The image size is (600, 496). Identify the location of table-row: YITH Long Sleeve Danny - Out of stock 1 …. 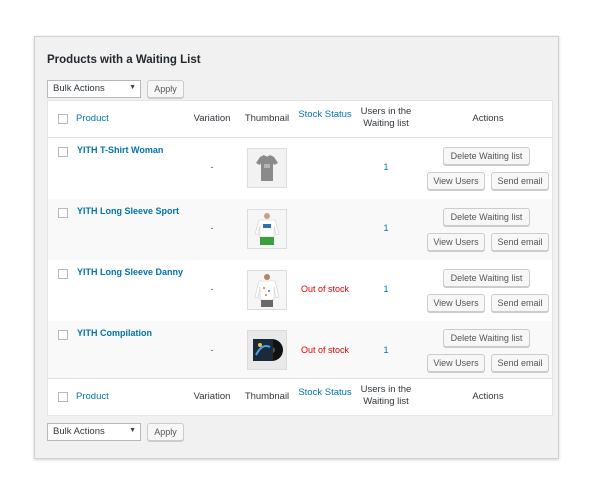
(300, 290).